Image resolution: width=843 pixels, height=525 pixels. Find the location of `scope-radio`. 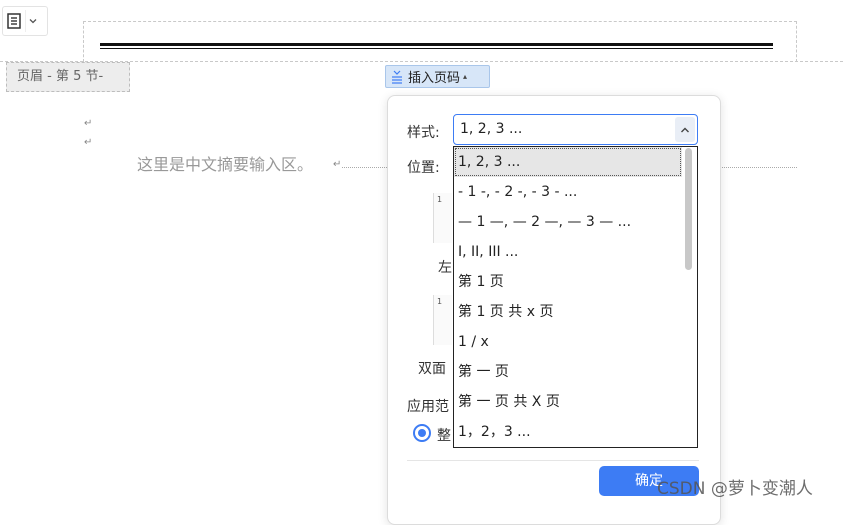

scope-radio is located at coordinates (422, 433).